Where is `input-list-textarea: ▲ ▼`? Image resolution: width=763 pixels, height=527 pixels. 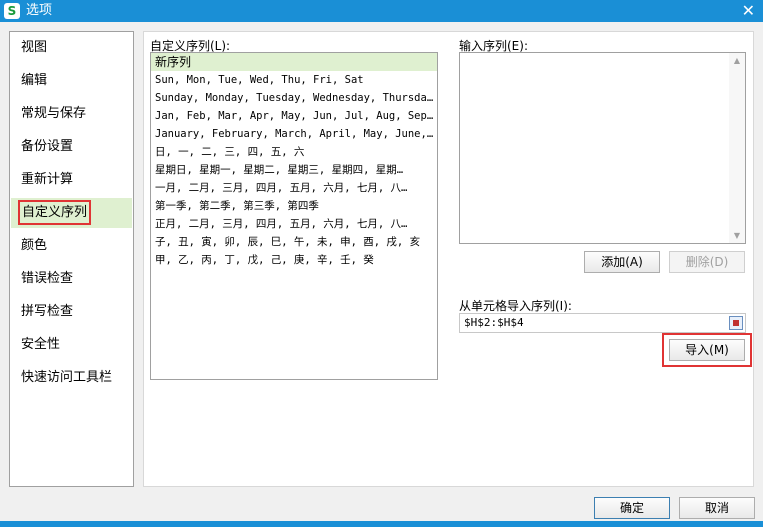 input-list-textarea: ▲ ▼ is located at coordinates (602, 148).